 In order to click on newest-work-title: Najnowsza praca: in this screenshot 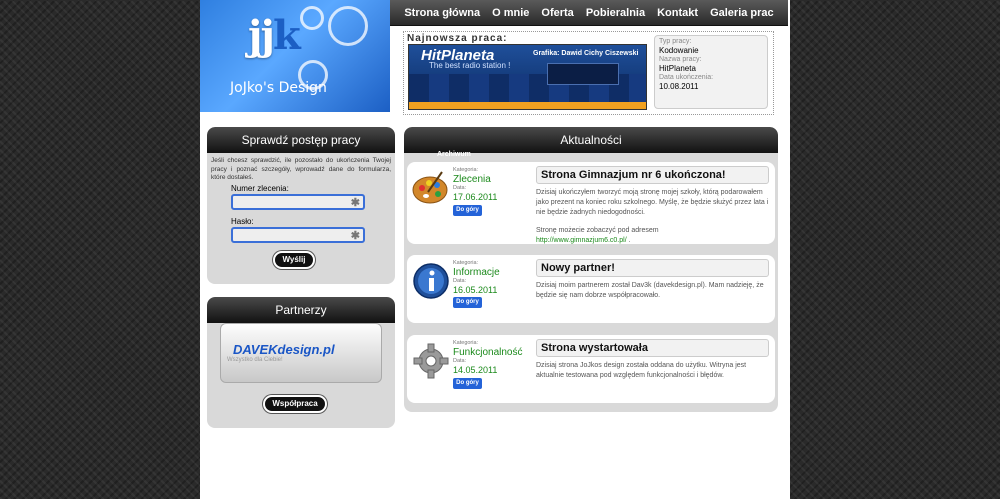, I will do `click(457, 38)`.